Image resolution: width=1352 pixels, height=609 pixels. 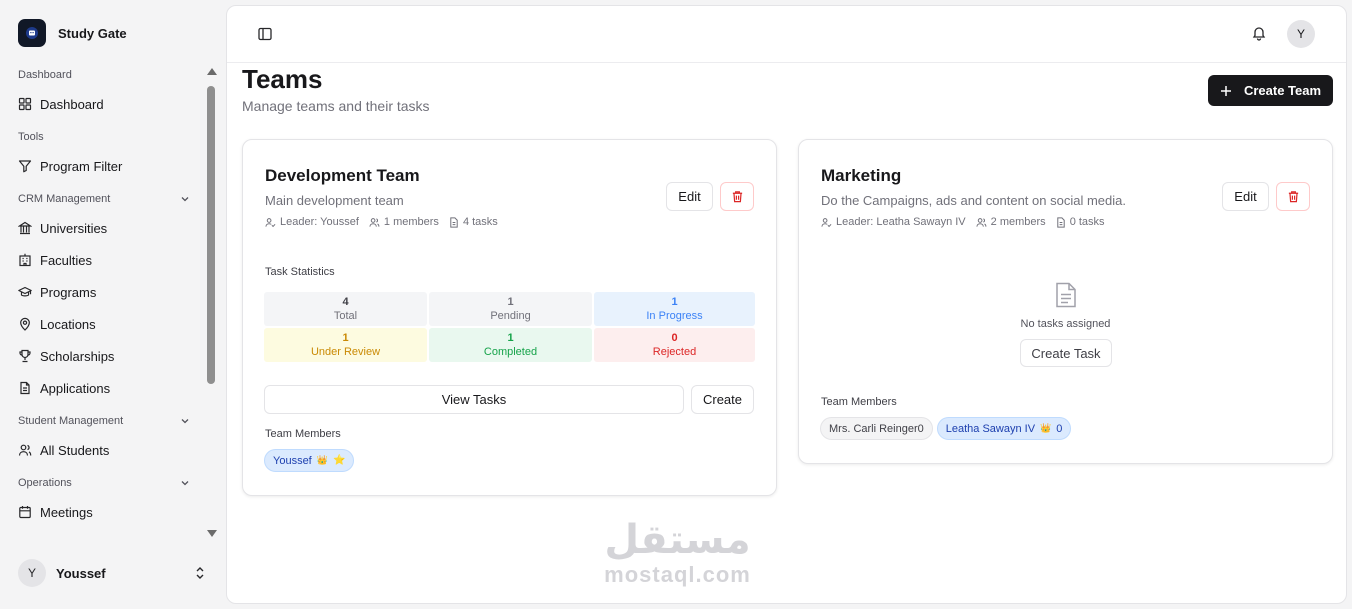 What do you see at coordinates (64, 199) in the screenshot?
I see `section-title: CRM Management` at bounding box center [64, 199].